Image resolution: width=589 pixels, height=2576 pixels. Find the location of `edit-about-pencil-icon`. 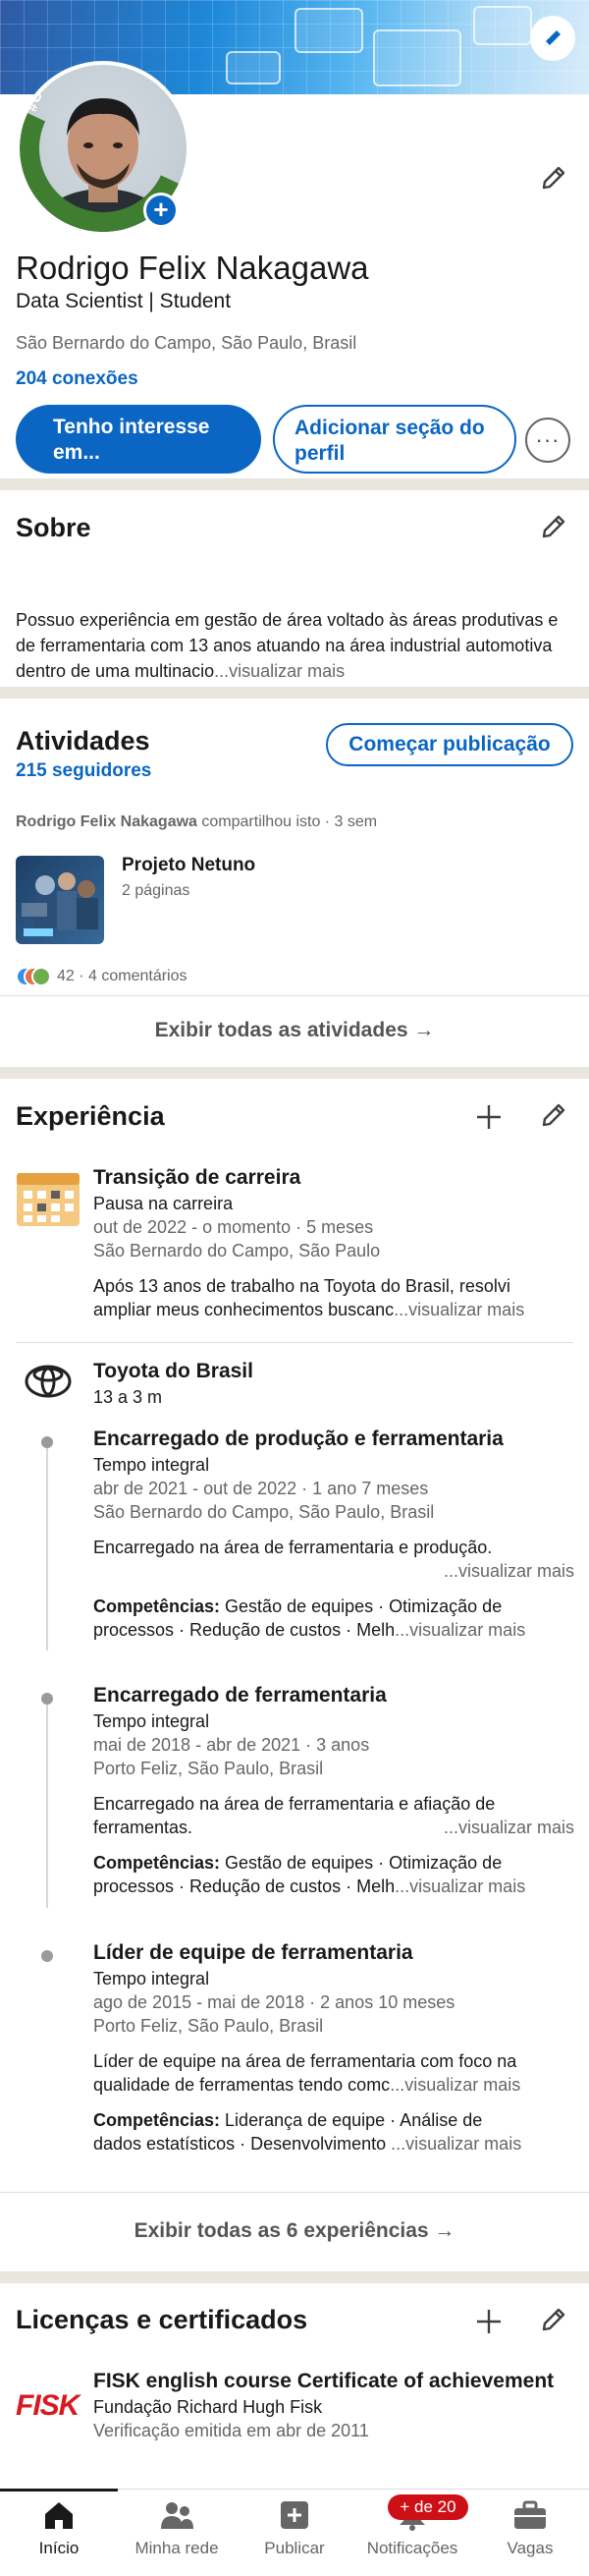

edit-about-pencil-icon is located at coordinates (553, 526).